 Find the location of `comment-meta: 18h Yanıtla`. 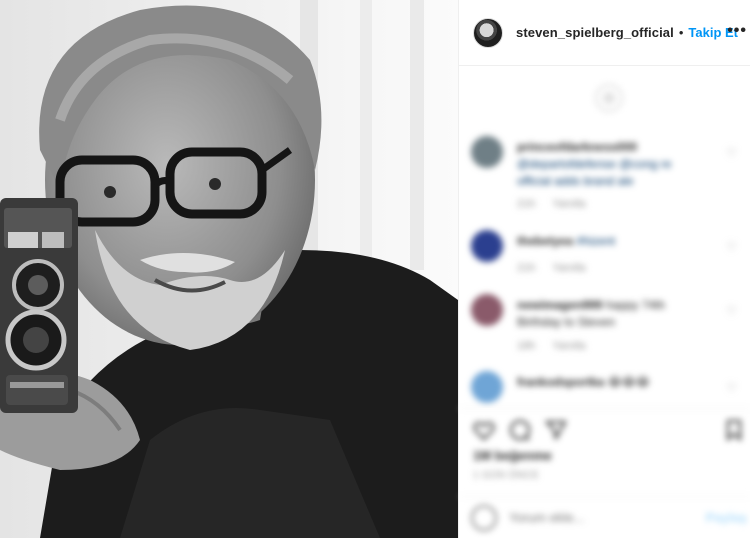

comment-meta: 18h Yanıtla is located at coordinates (558, 346).